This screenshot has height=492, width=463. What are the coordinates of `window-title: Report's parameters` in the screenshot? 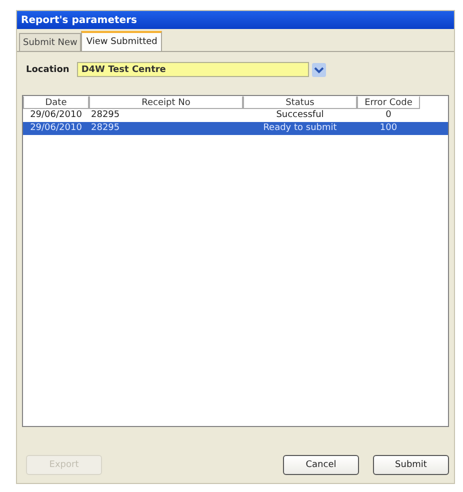 It's located at (235, 20).